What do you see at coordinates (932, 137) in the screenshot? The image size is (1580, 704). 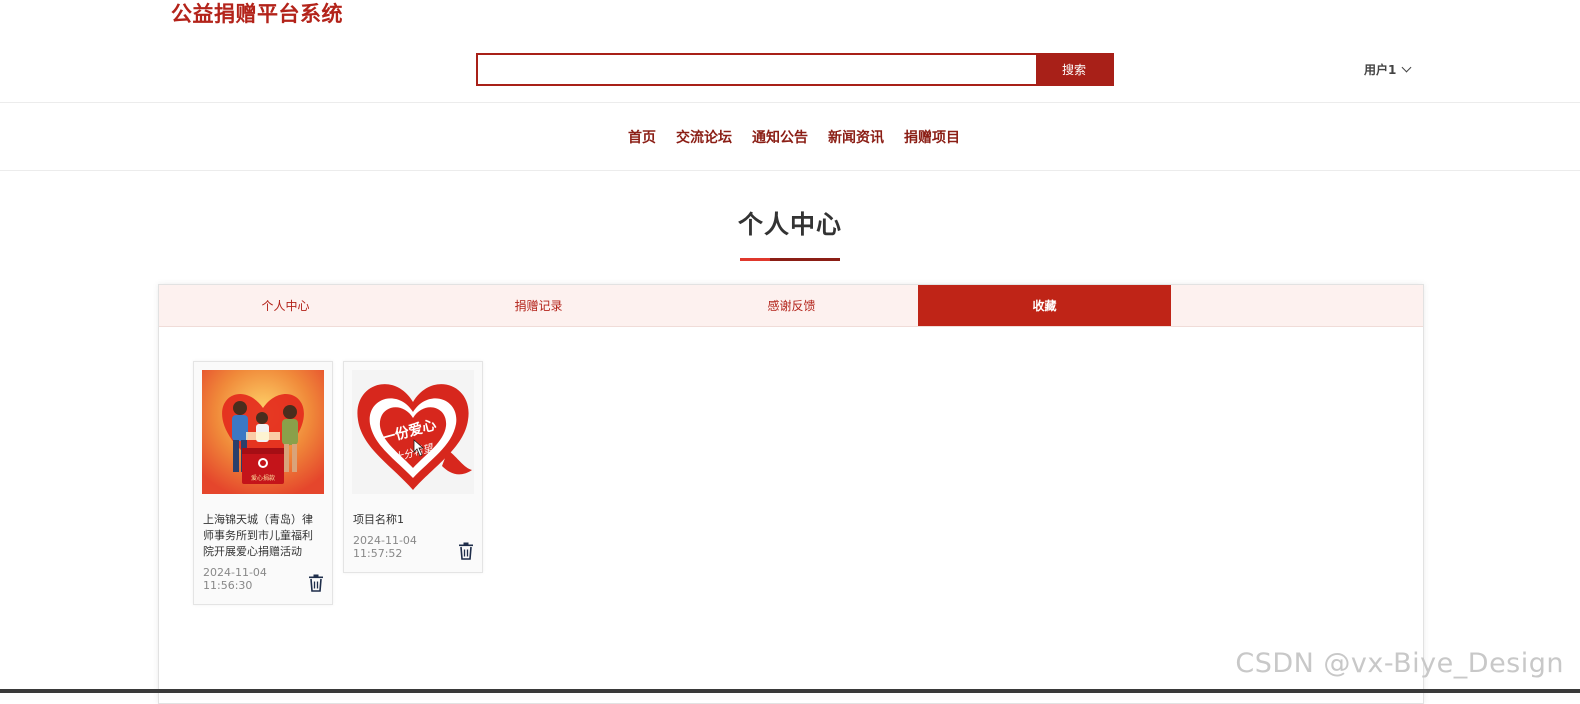 I see `nav-item-donation-projects: 捐赠项目` at bounding box center [932, 137].